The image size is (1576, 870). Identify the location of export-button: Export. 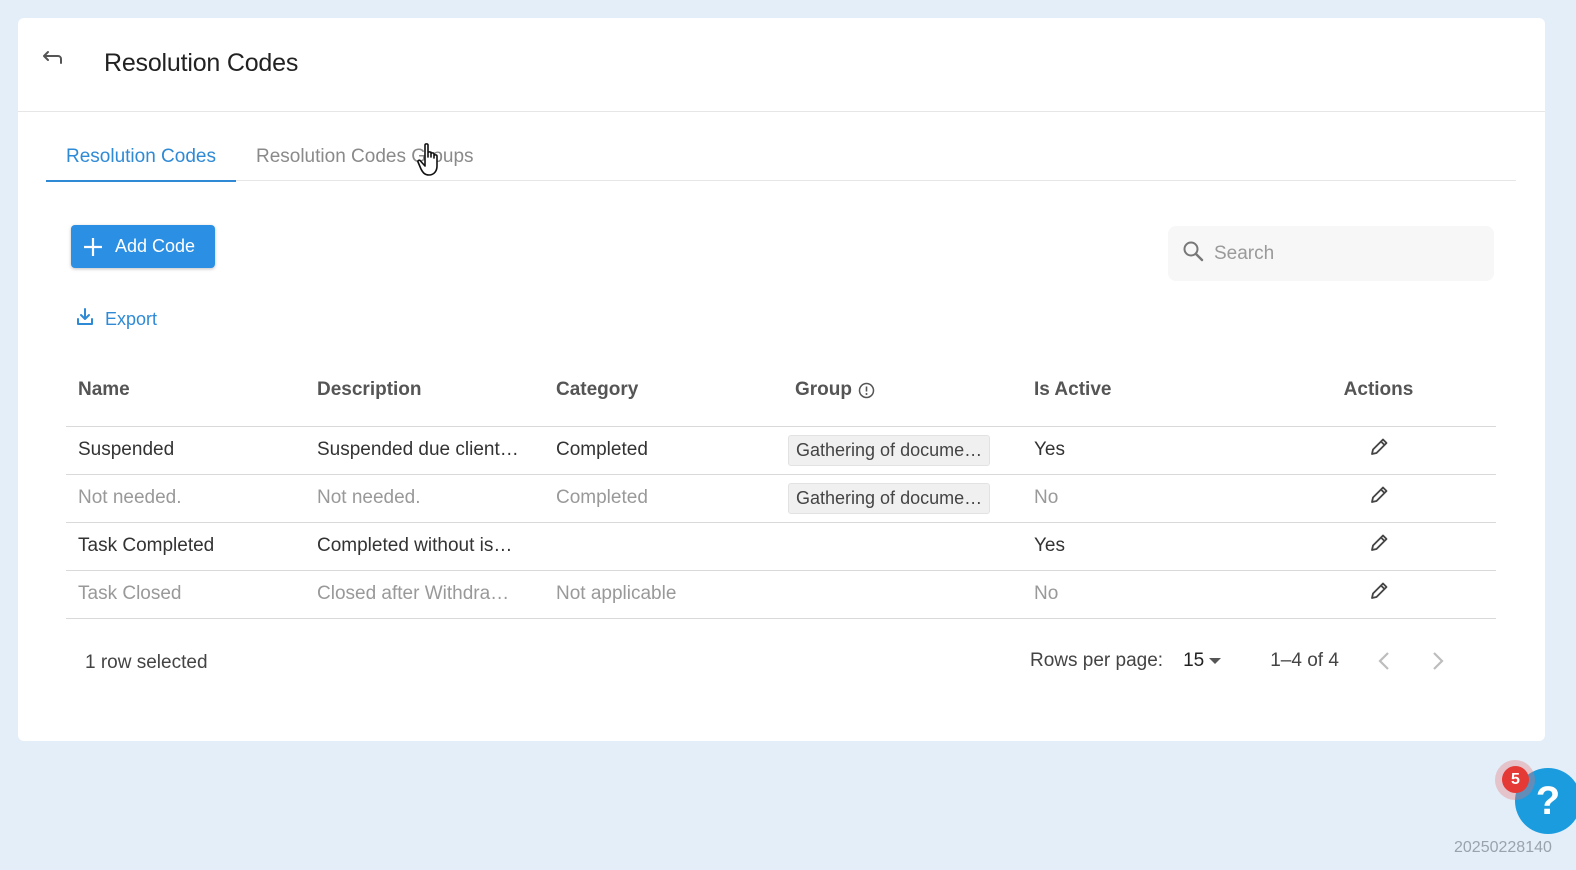
(116, 319).